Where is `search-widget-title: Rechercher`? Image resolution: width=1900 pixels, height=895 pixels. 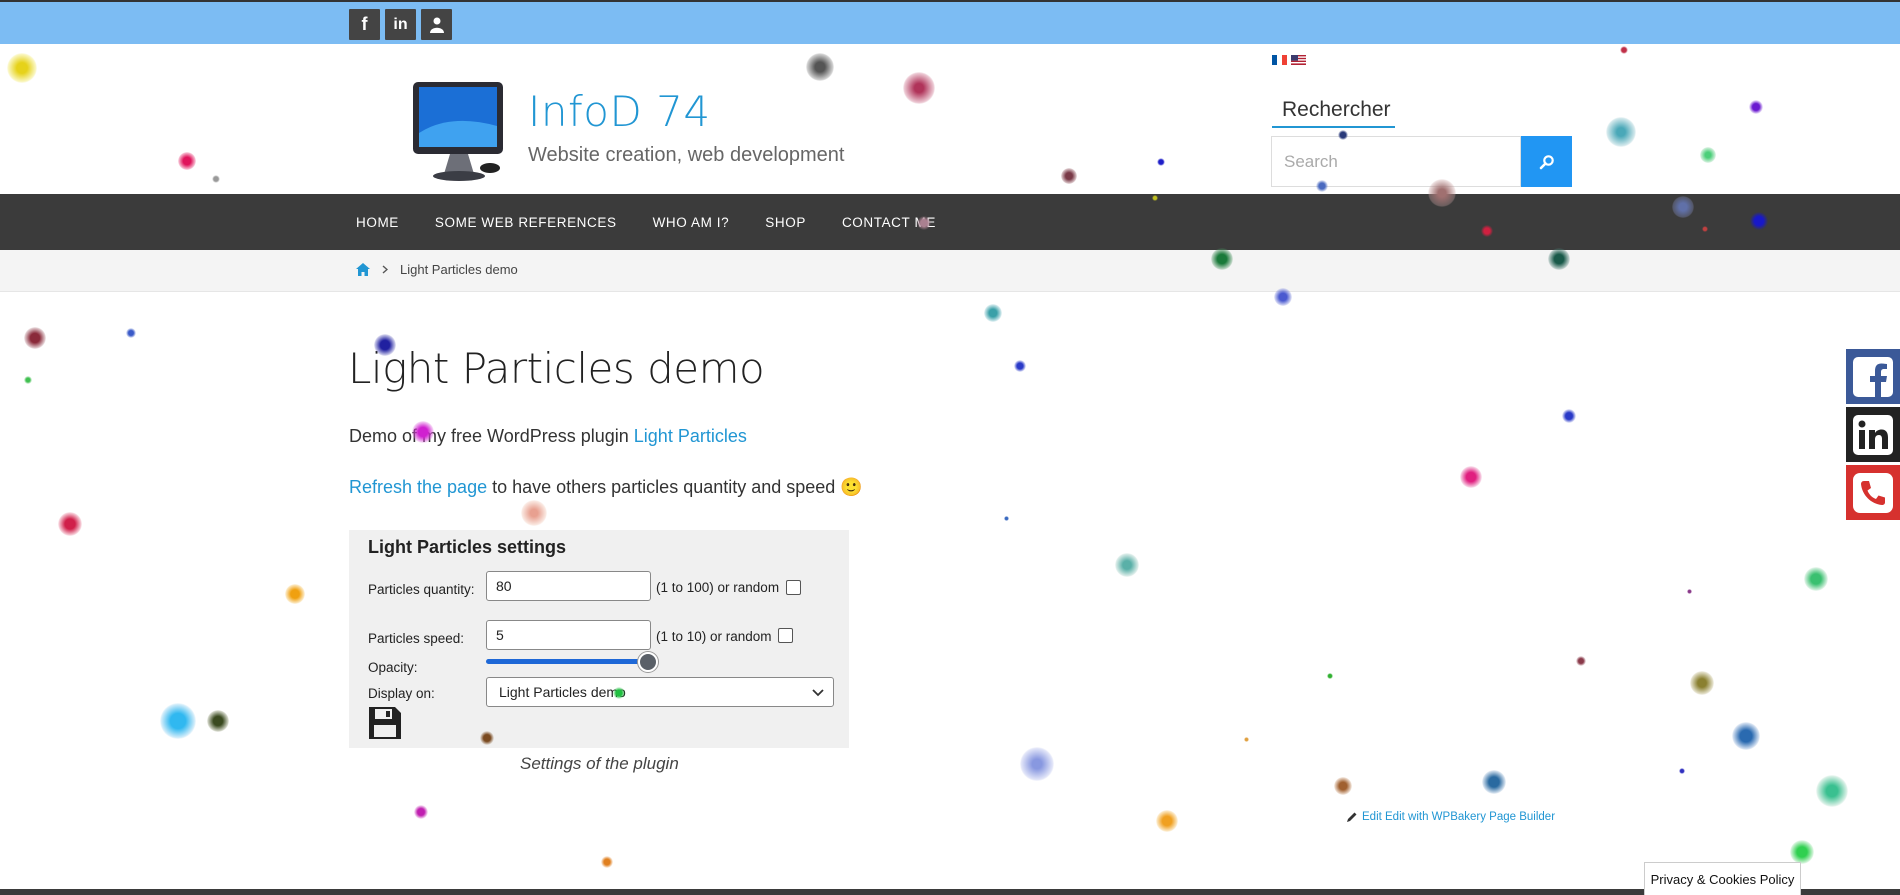 search-widget-title: Rechercher is located at coordinates (1333, 113).